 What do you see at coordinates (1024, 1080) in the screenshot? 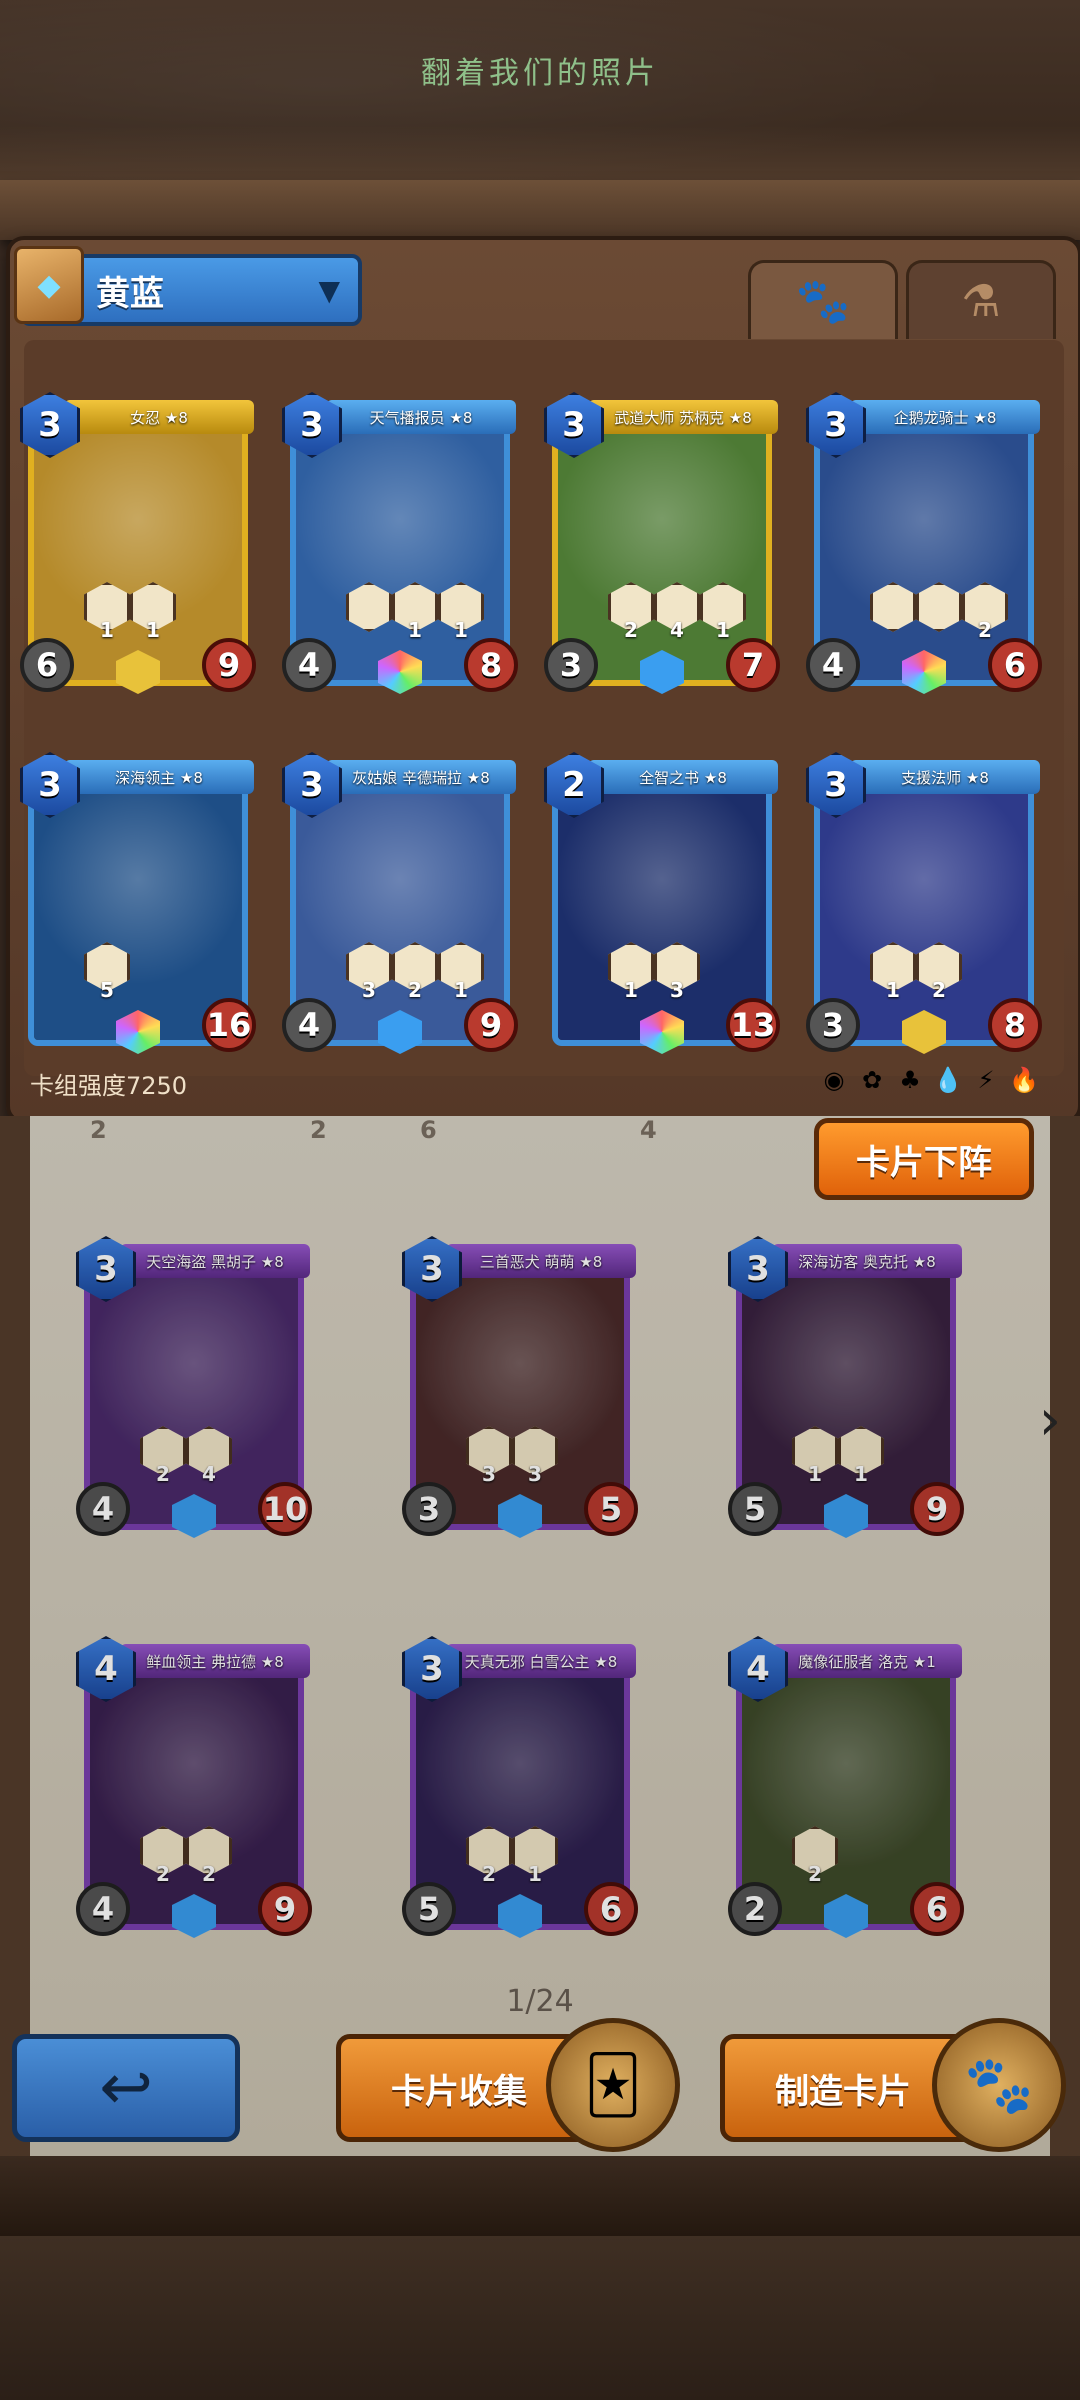
I see `element-filter-5-icon: 🔥` at bounding box center [1024, 1080].